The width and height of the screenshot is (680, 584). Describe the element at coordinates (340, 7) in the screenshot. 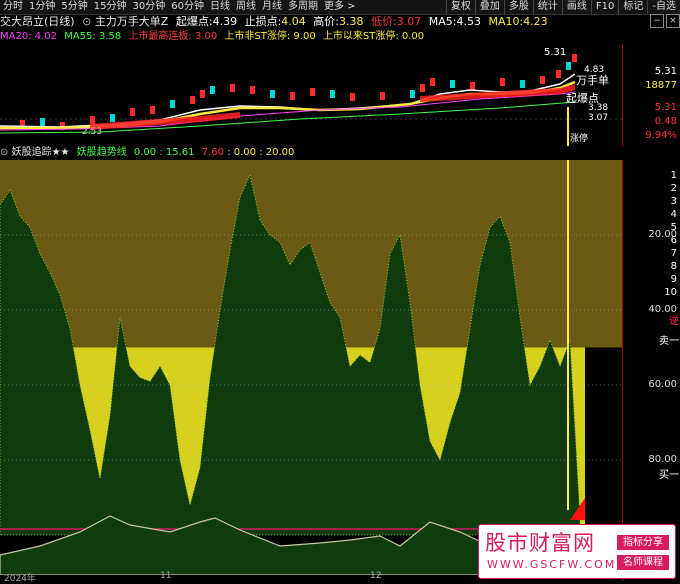

I see `tab-more: 更多 >` at that location.